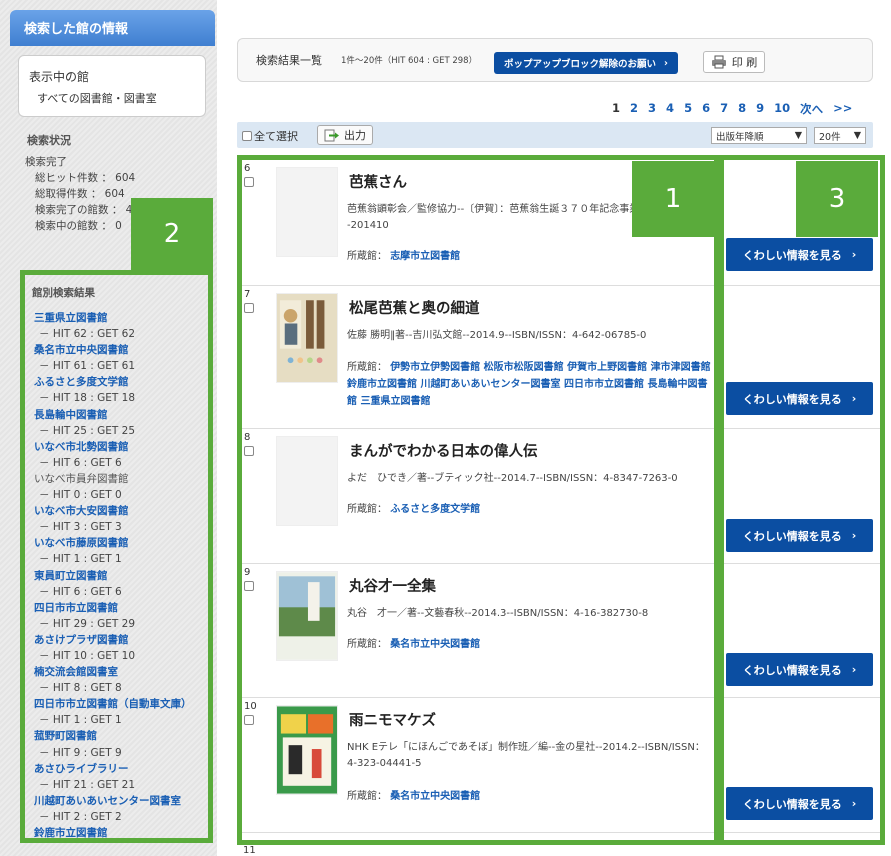  I want to click on result-title: 丸谷才一全集, so click(392, 585).